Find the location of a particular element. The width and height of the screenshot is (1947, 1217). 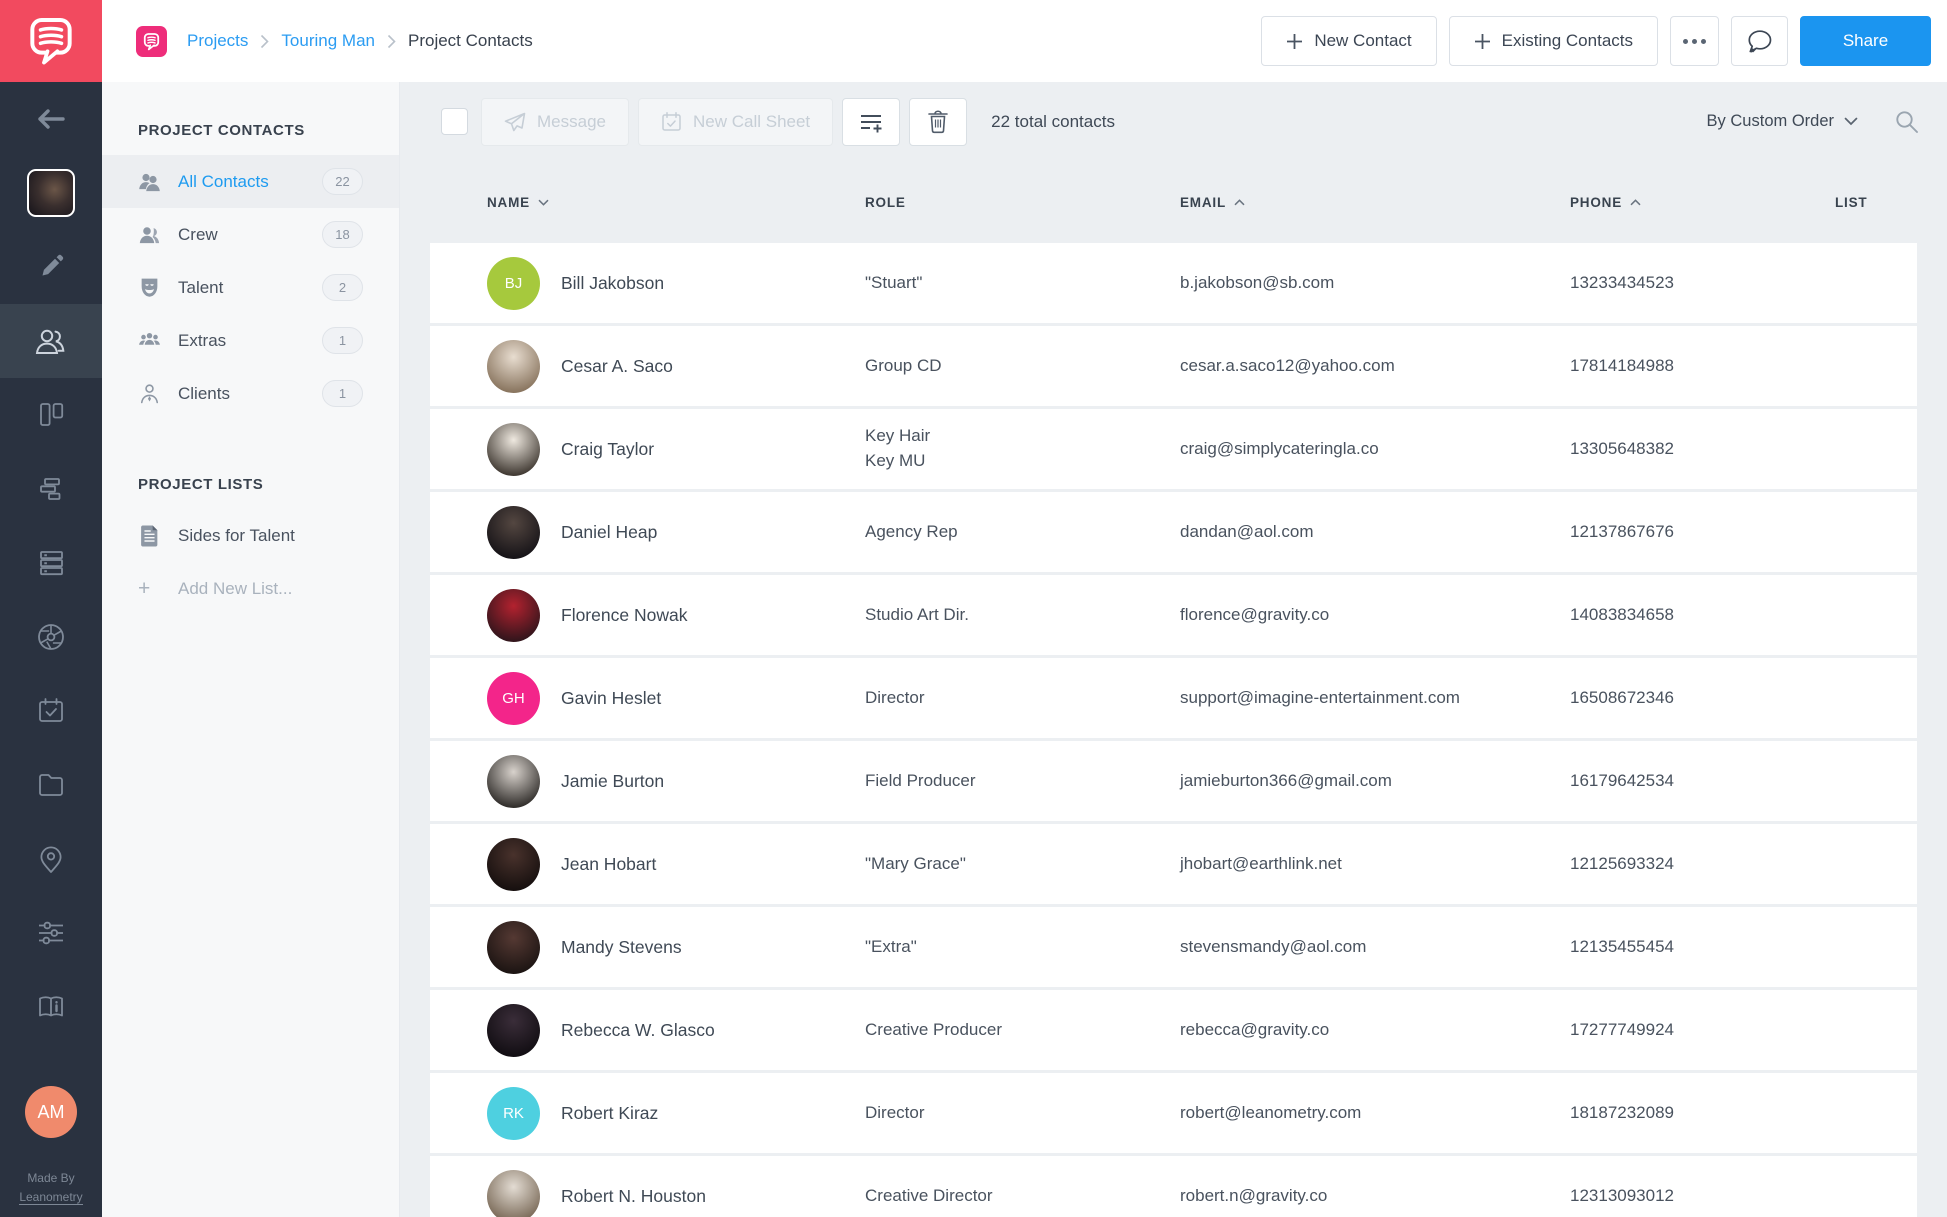

extras-count-badge: 1 is located at coordinates (342, 340).